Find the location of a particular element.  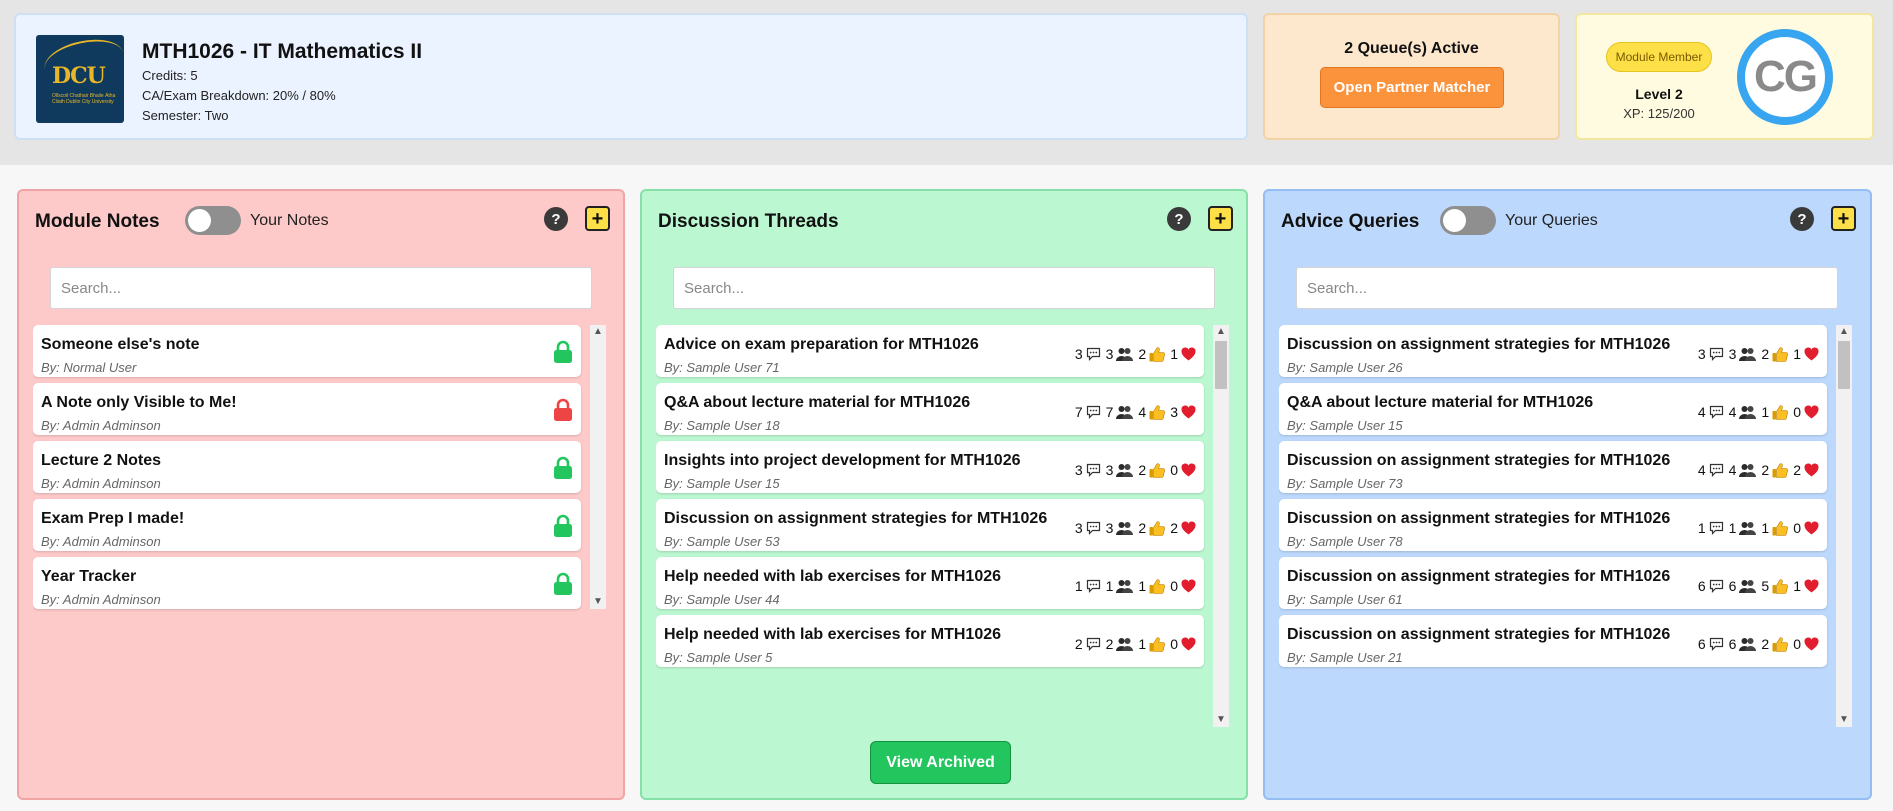

item-stats: 2 2 1 0 is located at coordinates (1134, 644).